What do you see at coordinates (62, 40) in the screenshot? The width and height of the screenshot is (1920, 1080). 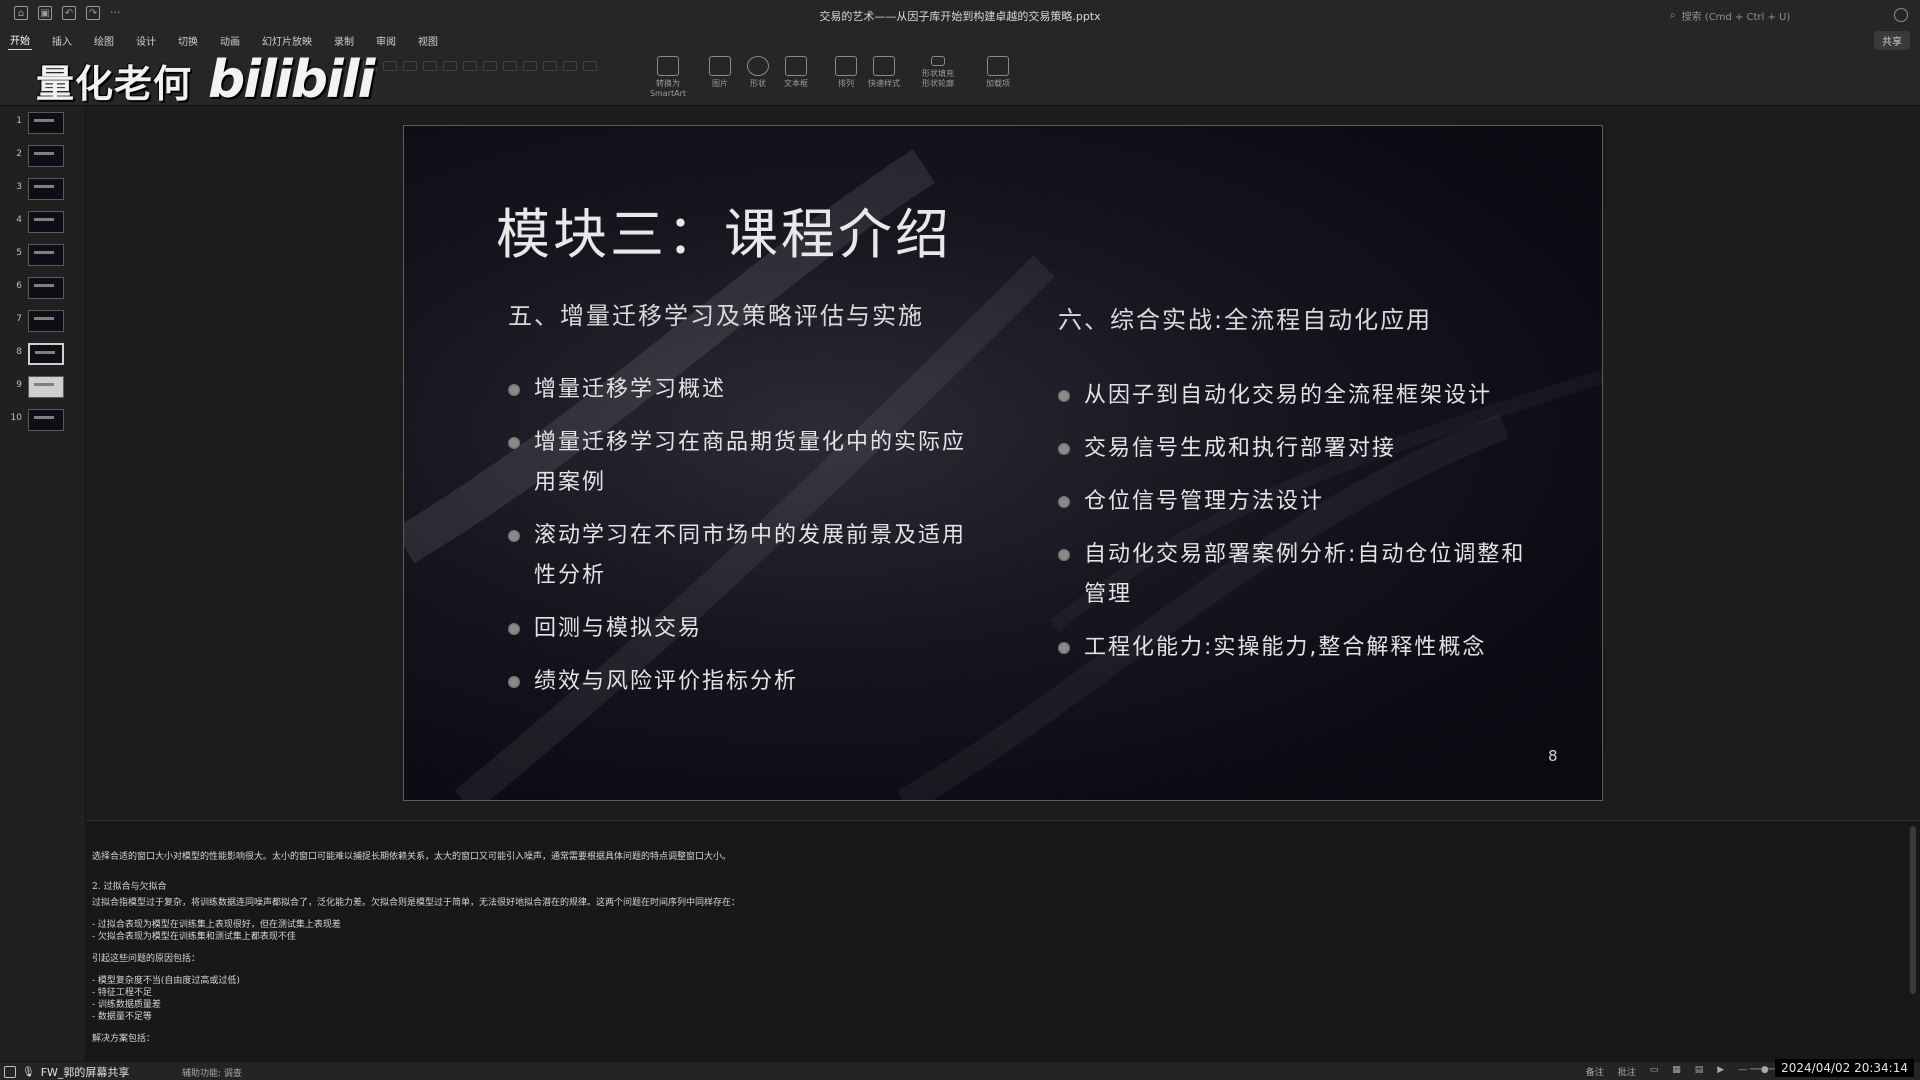 I see `tab-insert: 插入` at bounding box center [62, 40].